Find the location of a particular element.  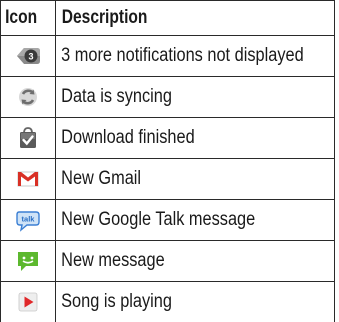

badge-count: 3 is located at coordinates (30, 57).